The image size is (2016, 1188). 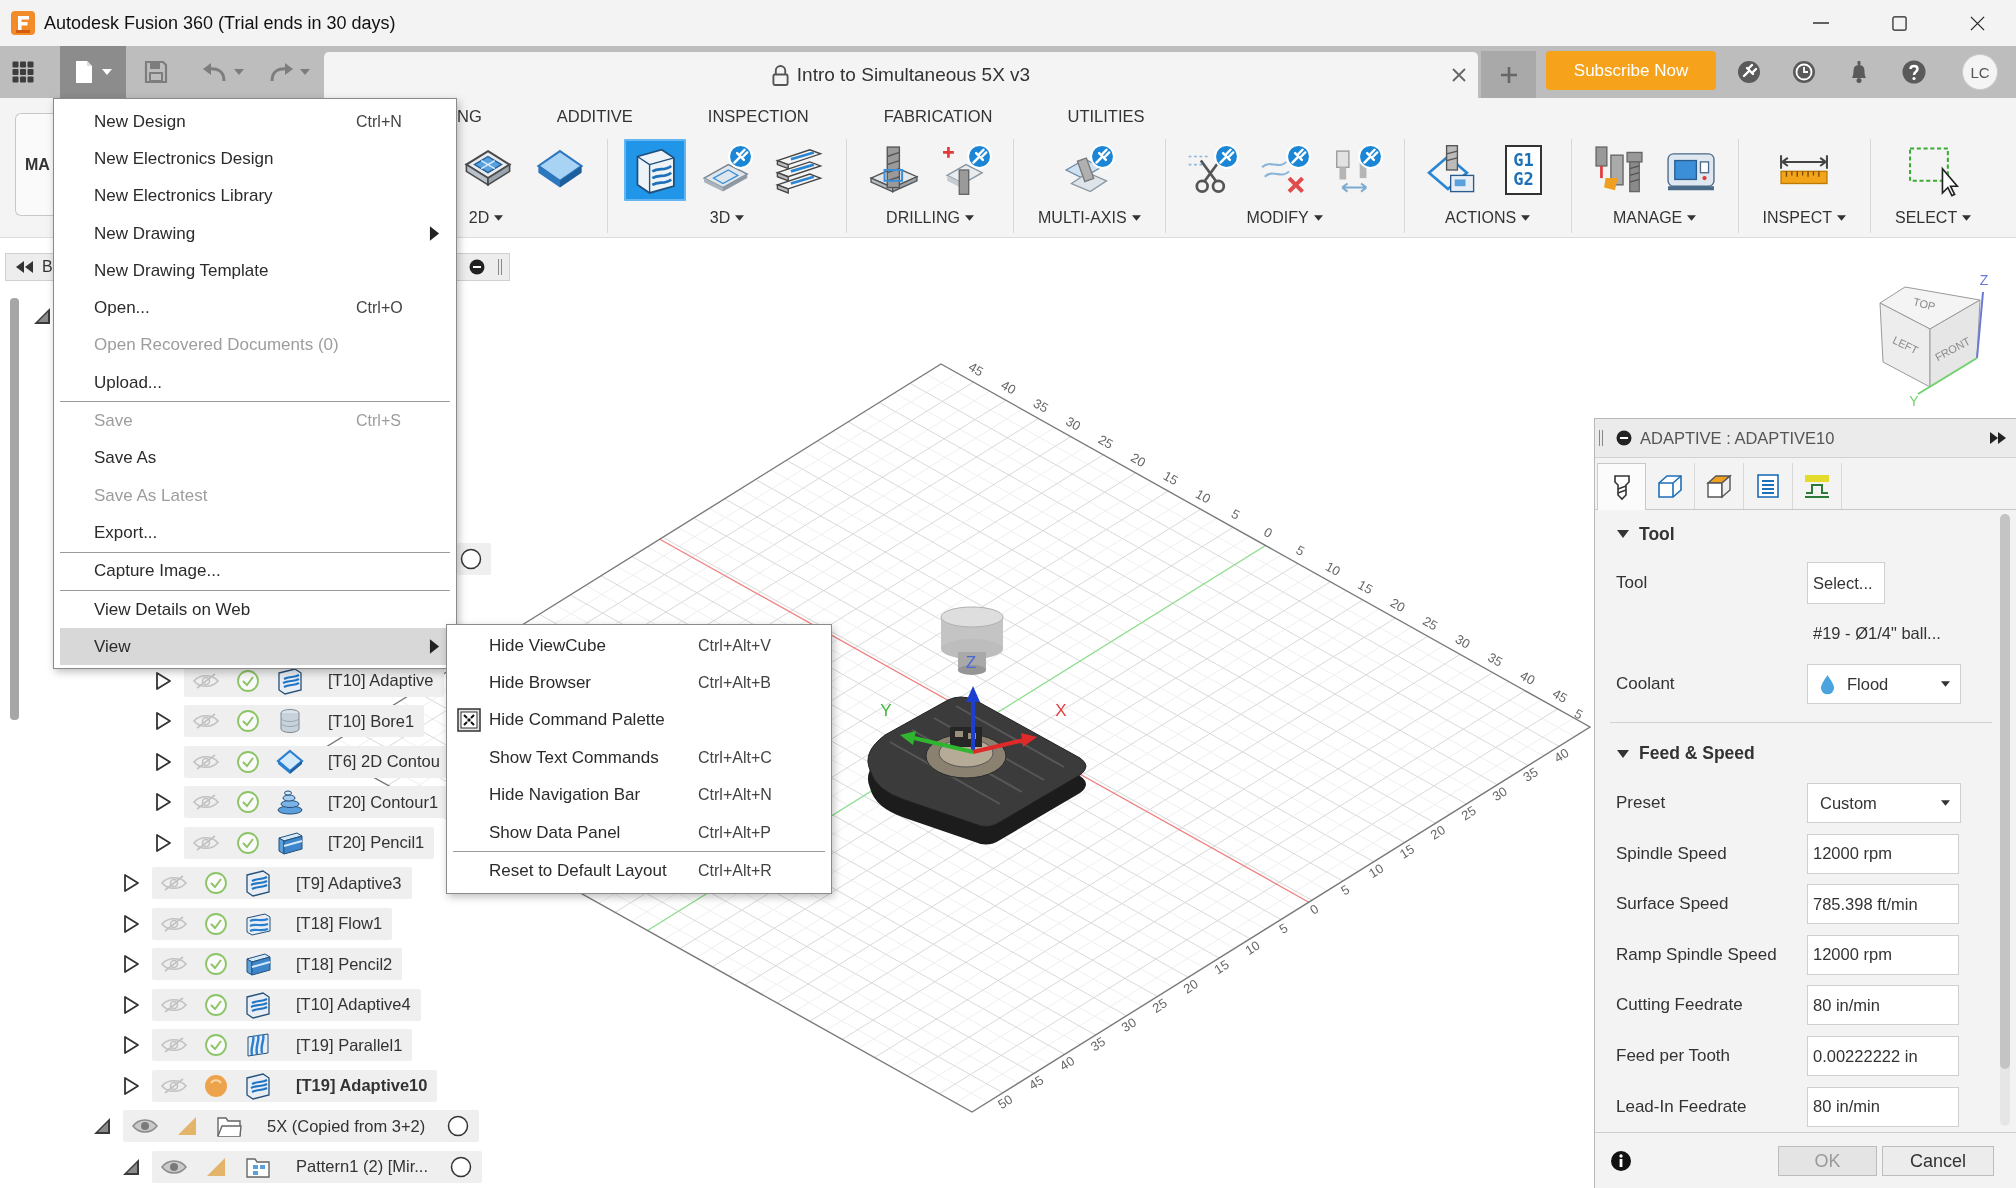 What do you see at coordinates (255, 308) in the screenshot?
I see `menu-item: Open... Ctrl+O` at bounding box center [255, 308].